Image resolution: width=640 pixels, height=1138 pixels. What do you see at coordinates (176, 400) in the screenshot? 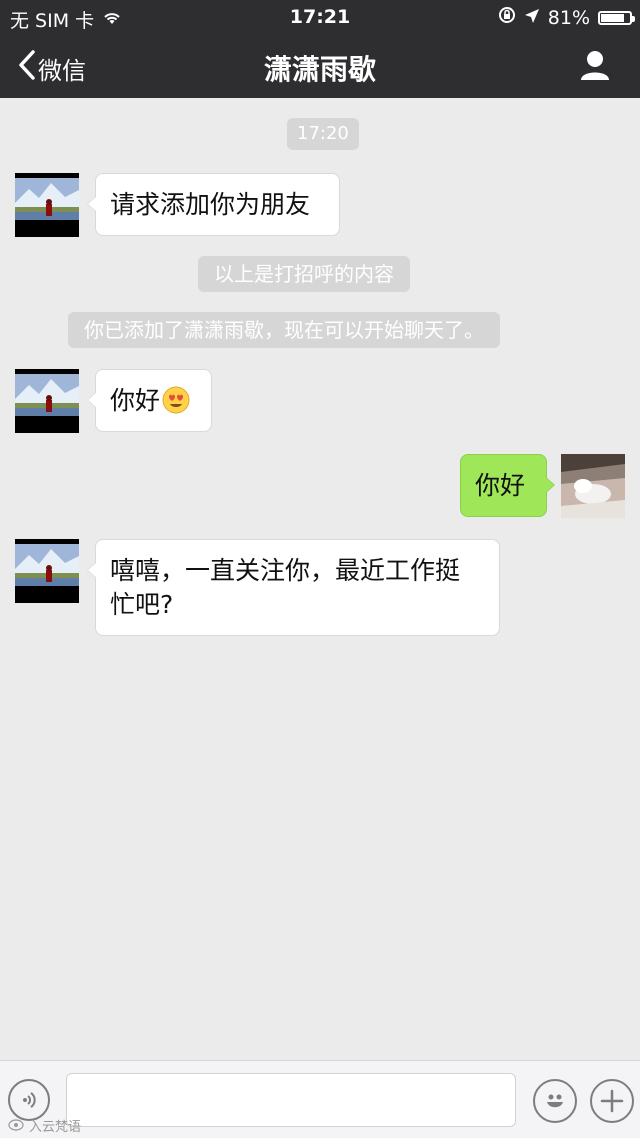
I see `smiling-heart-eyes-emoji-icon` at bounding box center [176, 400].